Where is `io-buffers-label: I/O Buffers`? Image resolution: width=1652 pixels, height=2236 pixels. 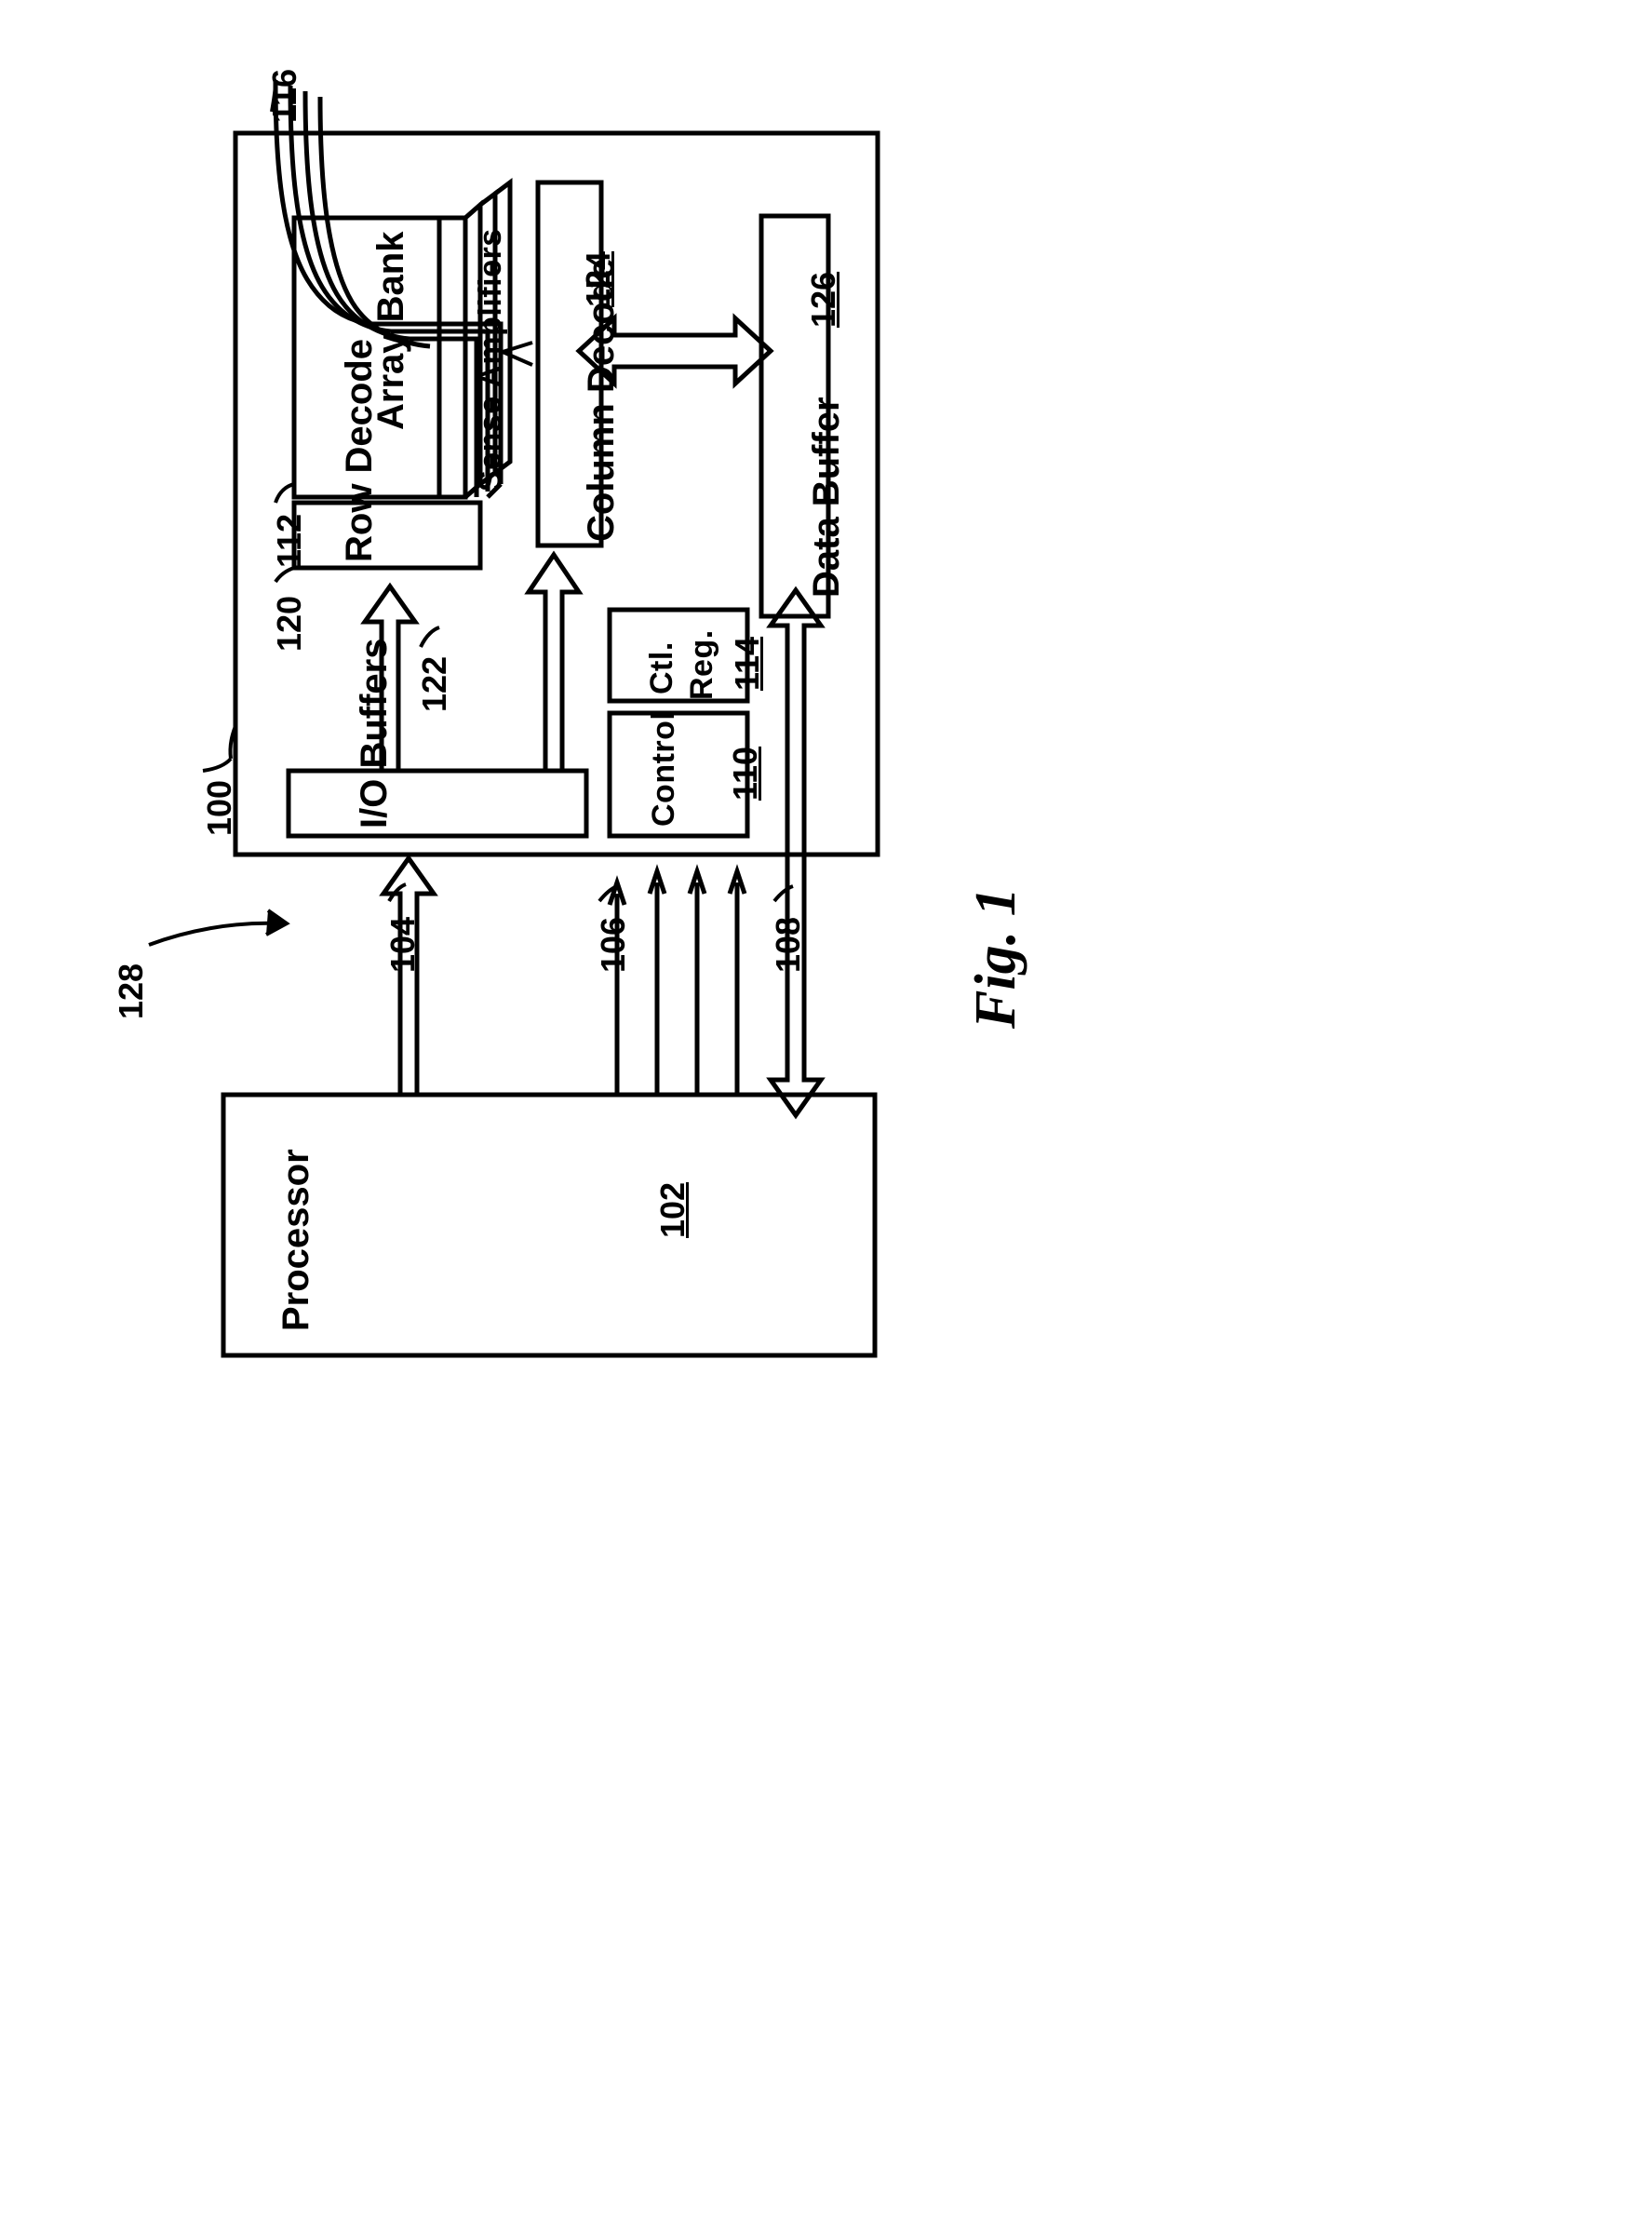
io-buffers-label: I/O Buffers is located at coordinates (375, 733).